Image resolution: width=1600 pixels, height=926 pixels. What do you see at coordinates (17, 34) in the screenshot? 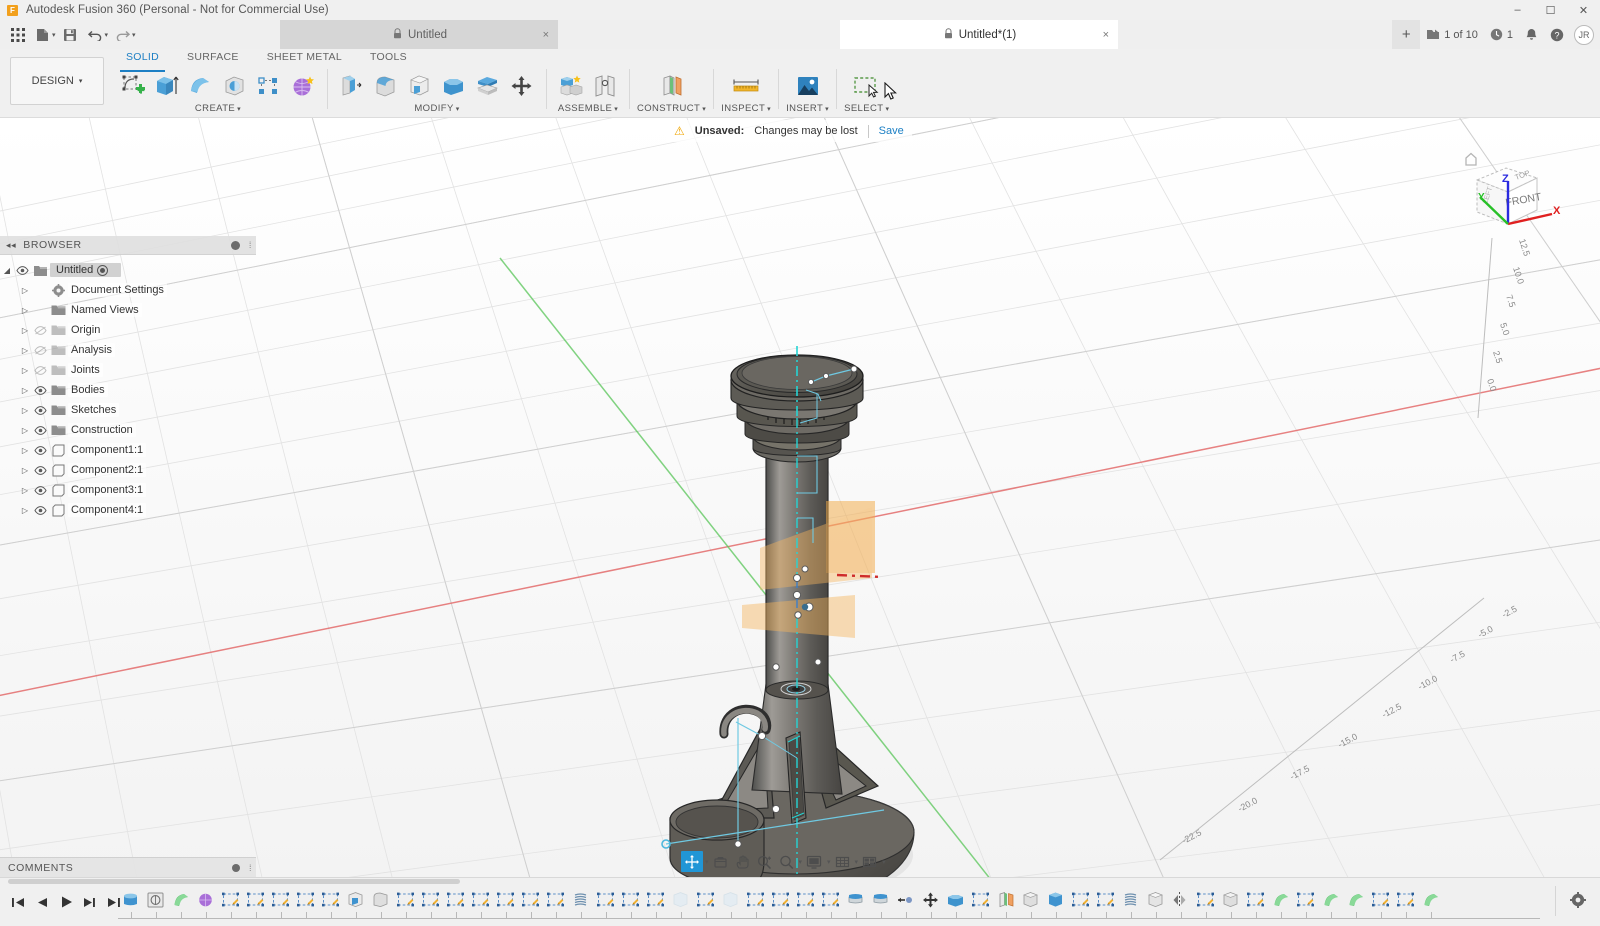
I see `app-grid-icon` at bounding box center [17, 34].